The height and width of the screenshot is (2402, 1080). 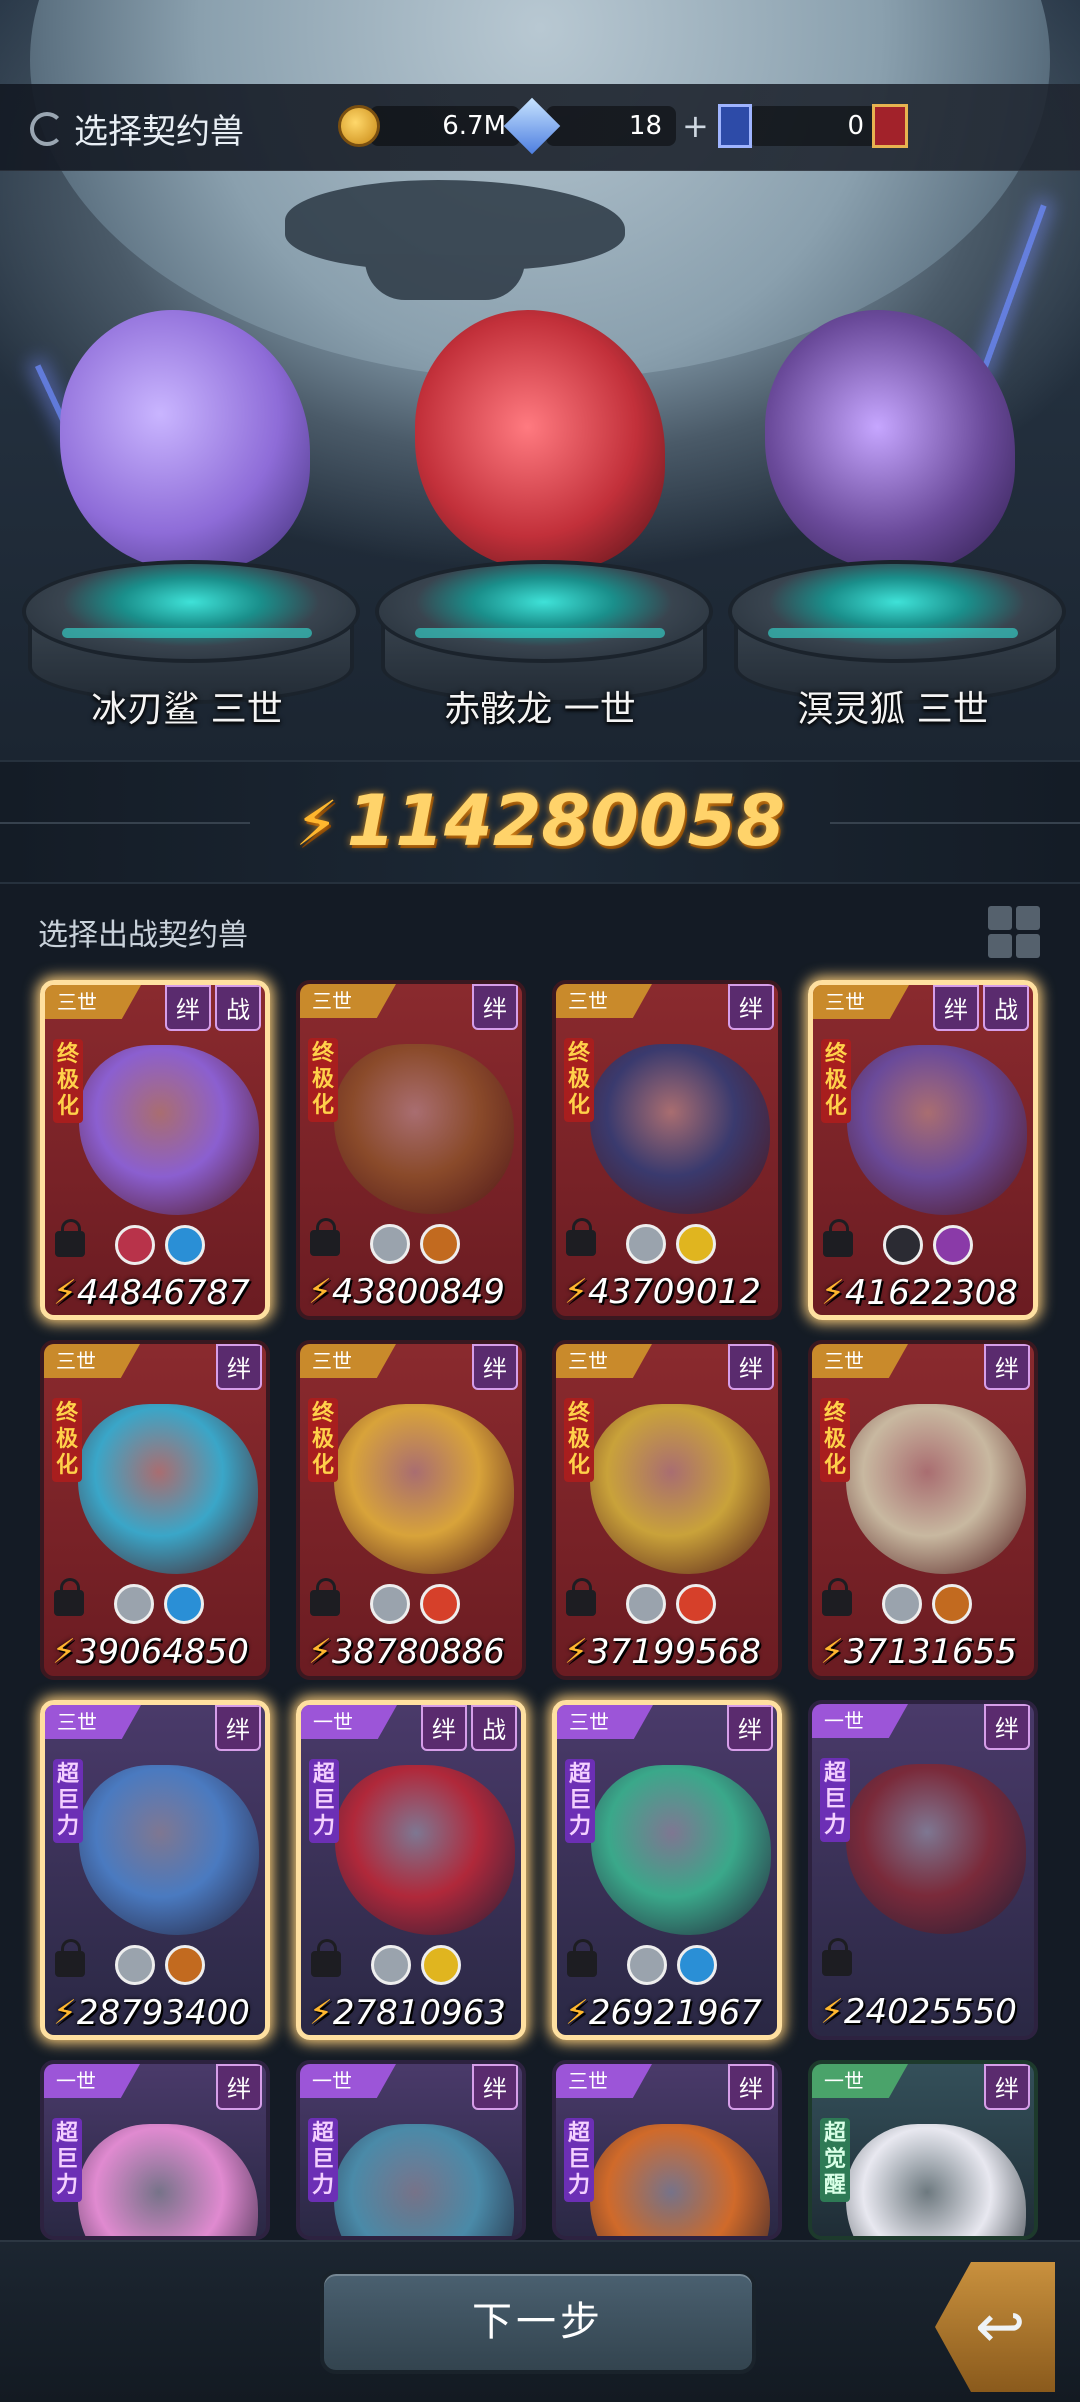 I want to click on card-power: ⚡26921967, so click(x=663, y=2013).